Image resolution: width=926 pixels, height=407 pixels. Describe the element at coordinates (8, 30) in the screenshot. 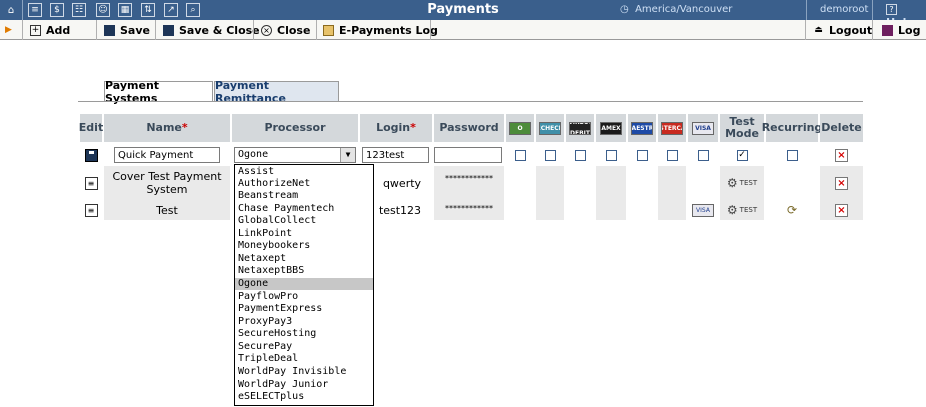

I see `play-icon: ▶` at that location.